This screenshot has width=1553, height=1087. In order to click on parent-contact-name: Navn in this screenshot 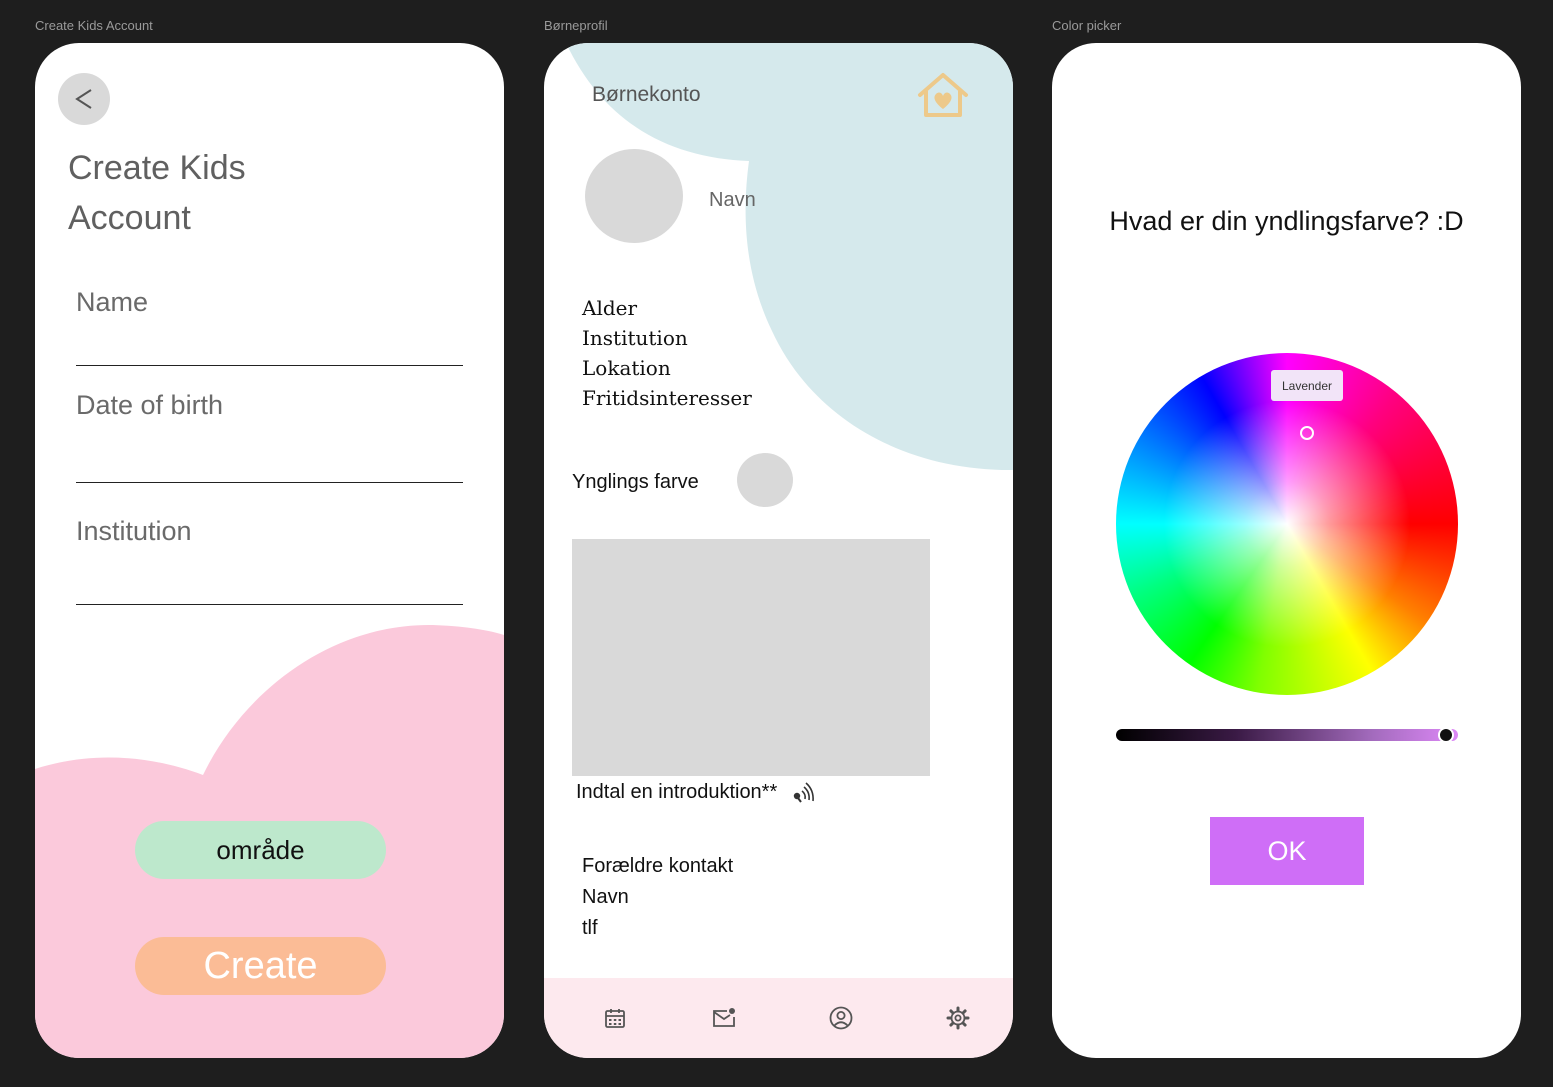, I will do `click(605, 897)`.